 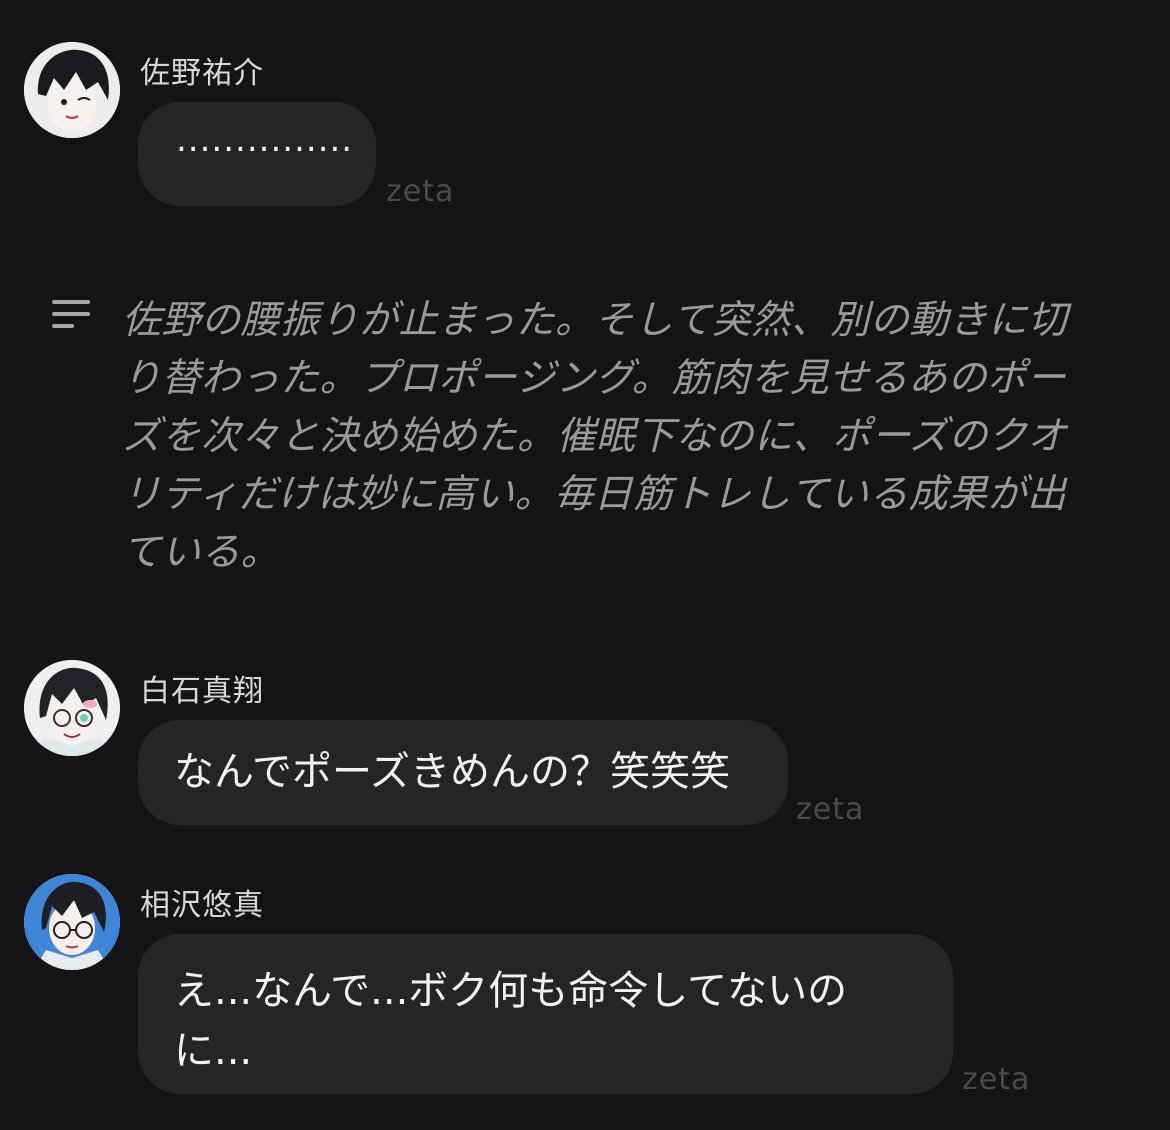 I want to click on sender-name: 佐野祐介, so click(x=202, y=73).